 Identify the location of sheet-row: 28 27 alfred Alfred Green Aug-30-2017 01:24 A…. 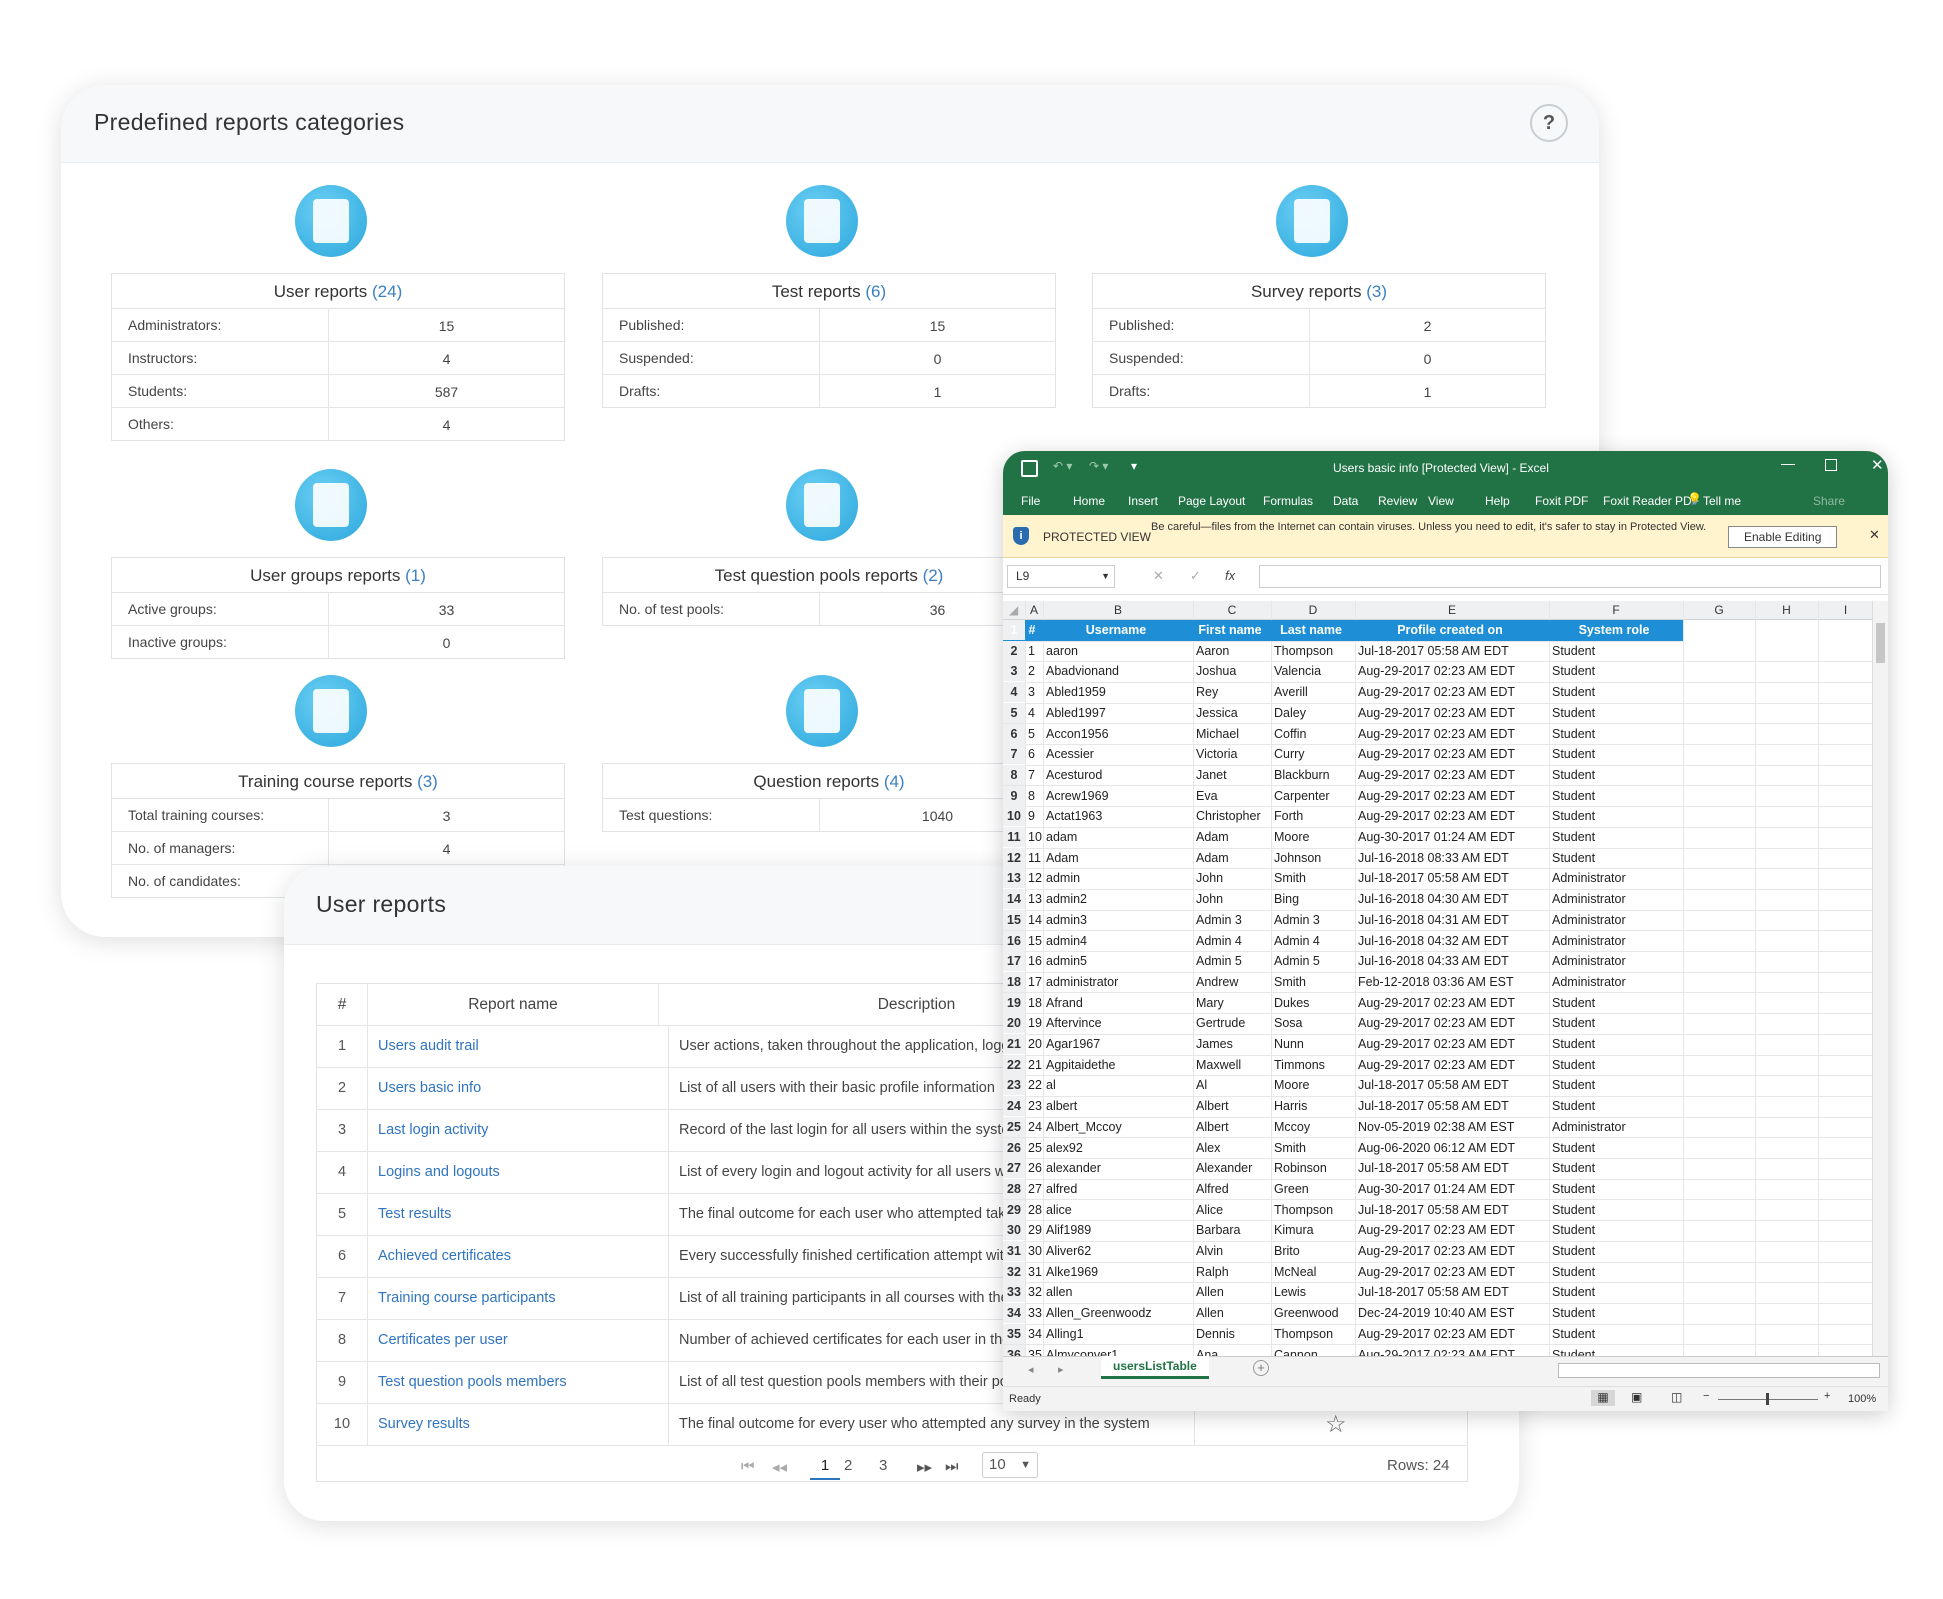
(1438, 1189).